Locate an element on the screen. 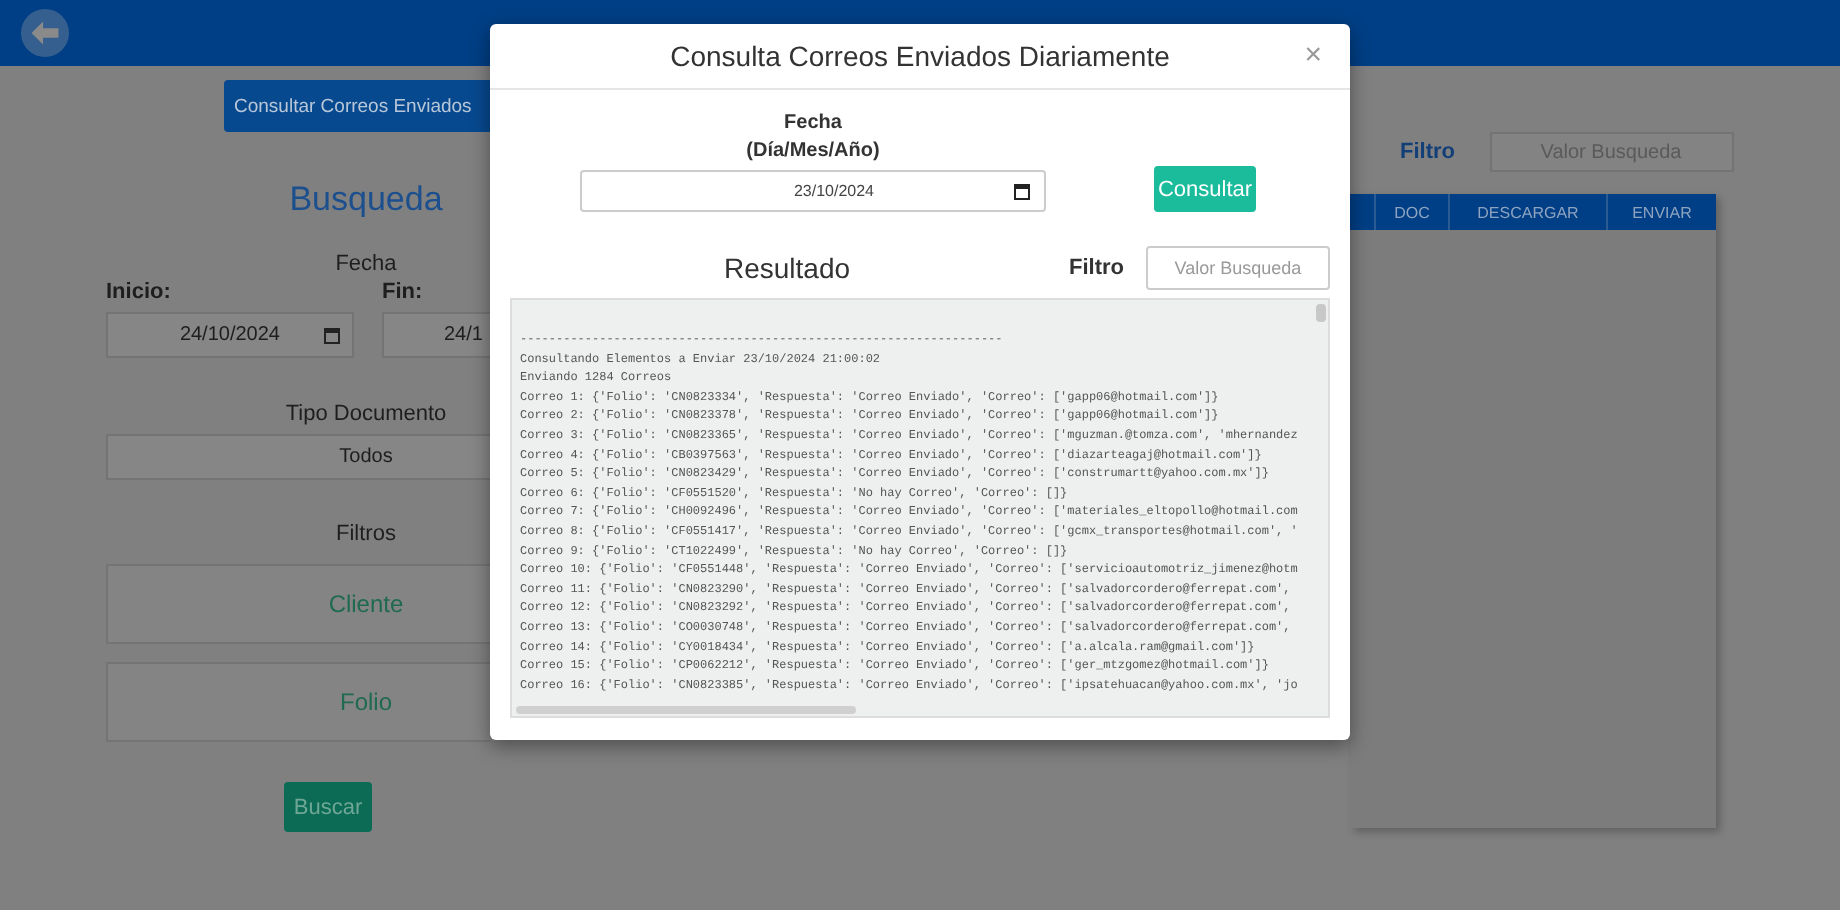 This screenshot has height=910, width=1840. search-button: Buscar is located at coordinates (328, 807).